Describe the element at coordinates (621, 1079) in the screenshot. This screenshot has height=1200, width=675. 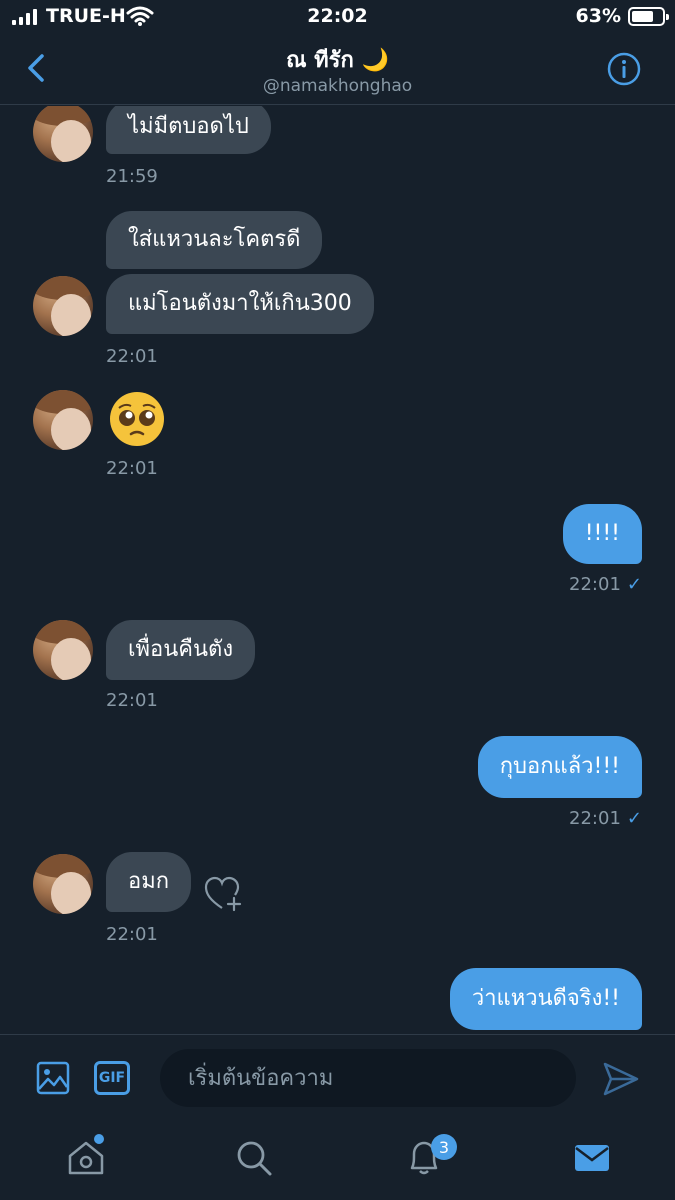
I see `send-icon` at that location.